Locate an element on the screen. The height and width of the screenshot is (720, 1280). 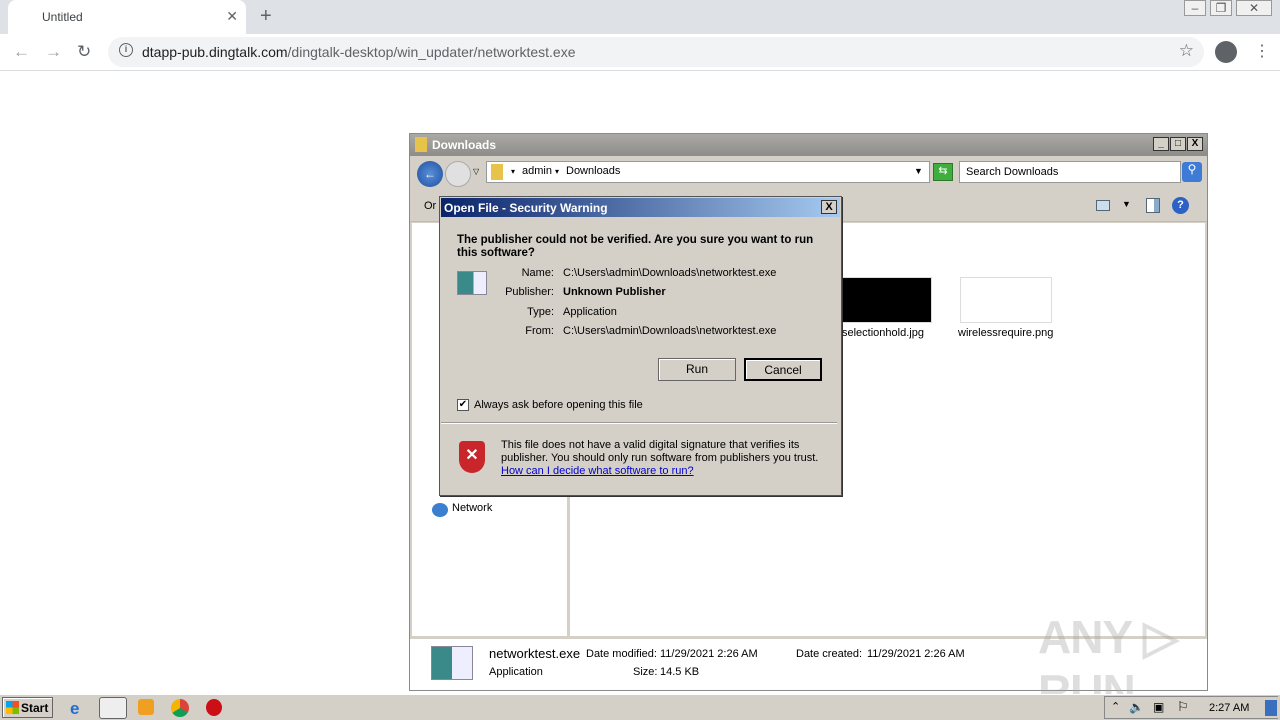
size-value: 14.5 KB is located at coordinates (680, 672).